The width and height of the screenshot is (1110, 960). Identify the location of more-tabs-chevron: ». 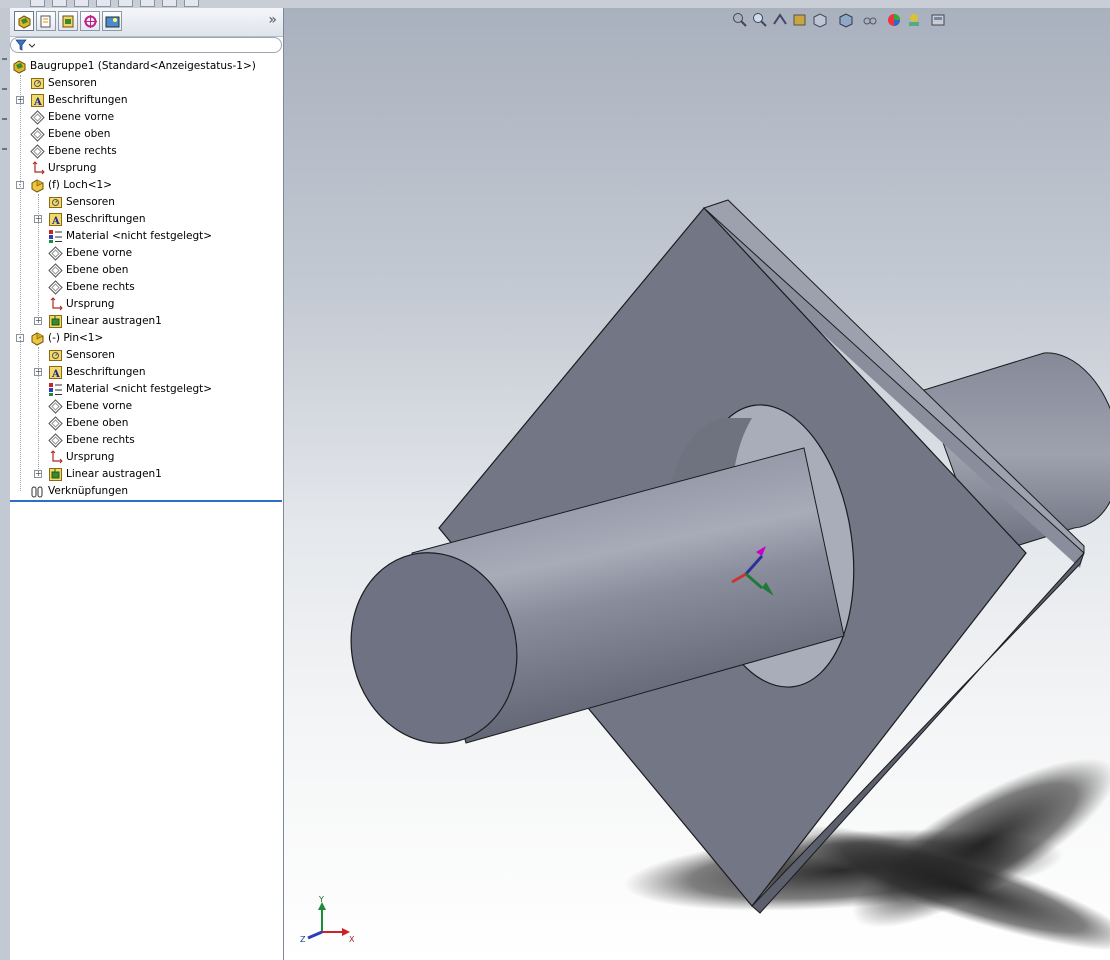
(272, 20).